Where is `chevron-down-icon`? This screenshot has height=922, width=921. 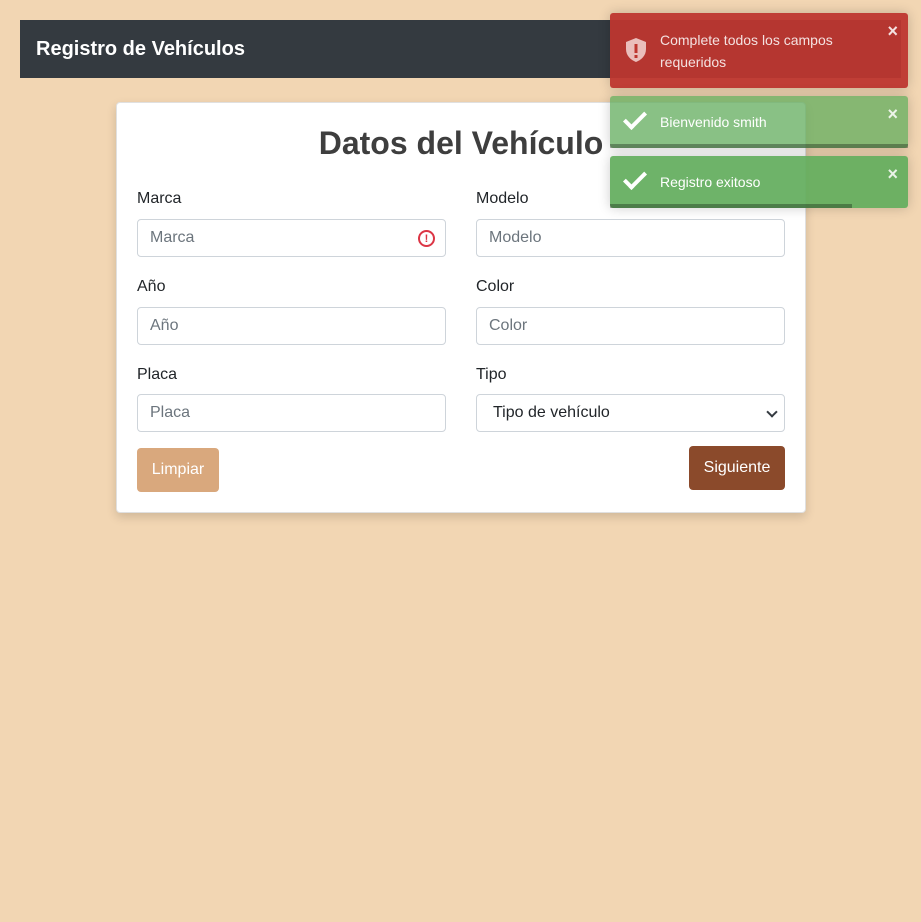
chevron-down-icon is located at coordinates (772, 412).